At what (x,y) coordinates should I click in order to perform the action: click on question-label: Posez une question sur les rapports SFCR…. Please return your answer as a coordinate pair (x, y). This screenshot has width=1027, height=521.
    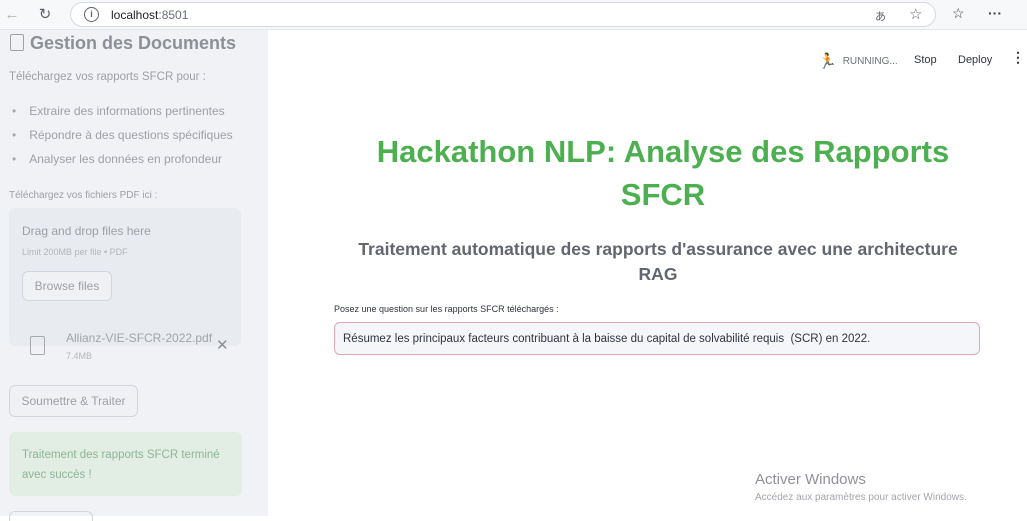
    Looking at the image, I should click on (446, 309).